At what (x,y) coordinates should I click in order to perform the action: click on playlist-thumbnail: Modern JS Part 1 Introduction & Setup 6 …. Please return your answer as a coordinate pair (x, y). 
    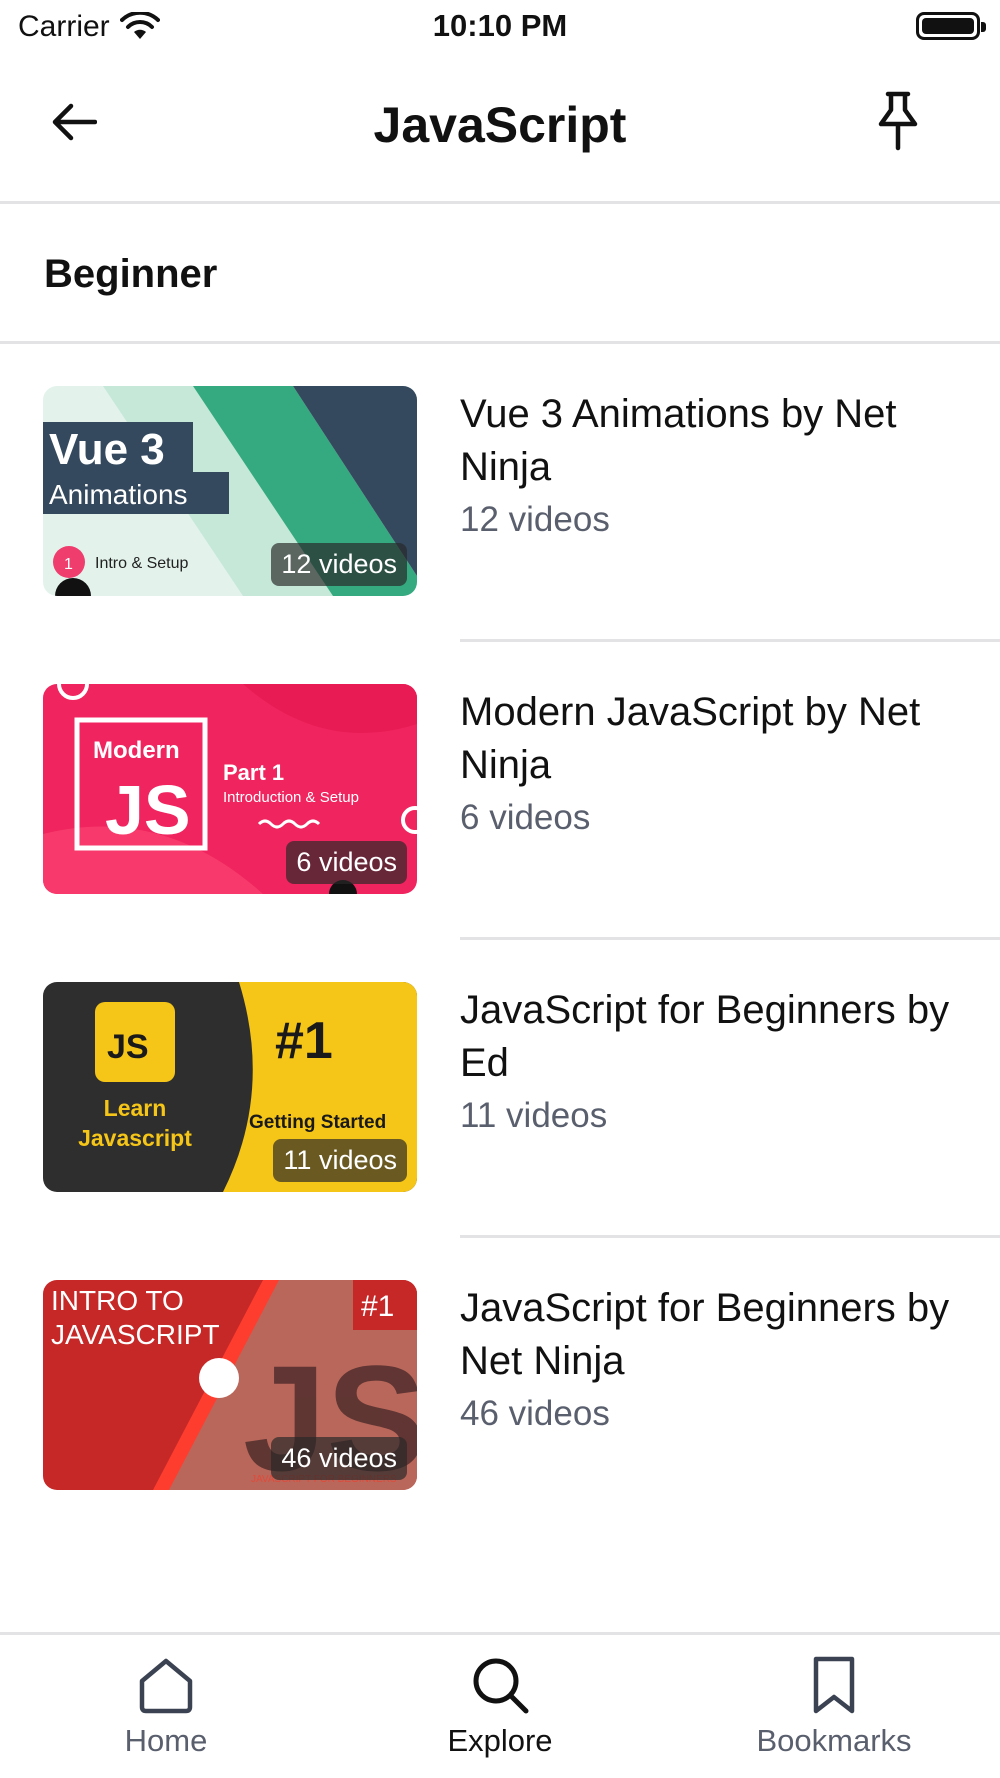
    Looking at the image, I should click on (230, 789).